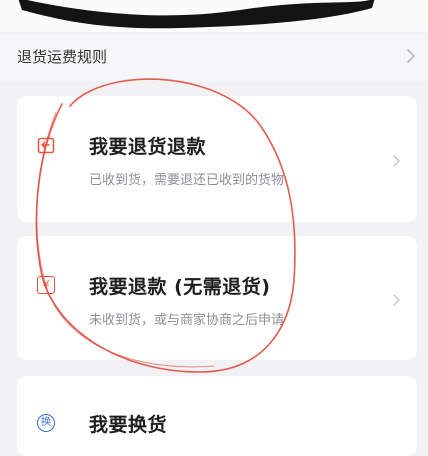 This screenshot has width=428, height=456. What do you see at coordinates (148, 147) in the screenshot?
I see `option-title: 我要退货退款` at bounding box center [148, 147].